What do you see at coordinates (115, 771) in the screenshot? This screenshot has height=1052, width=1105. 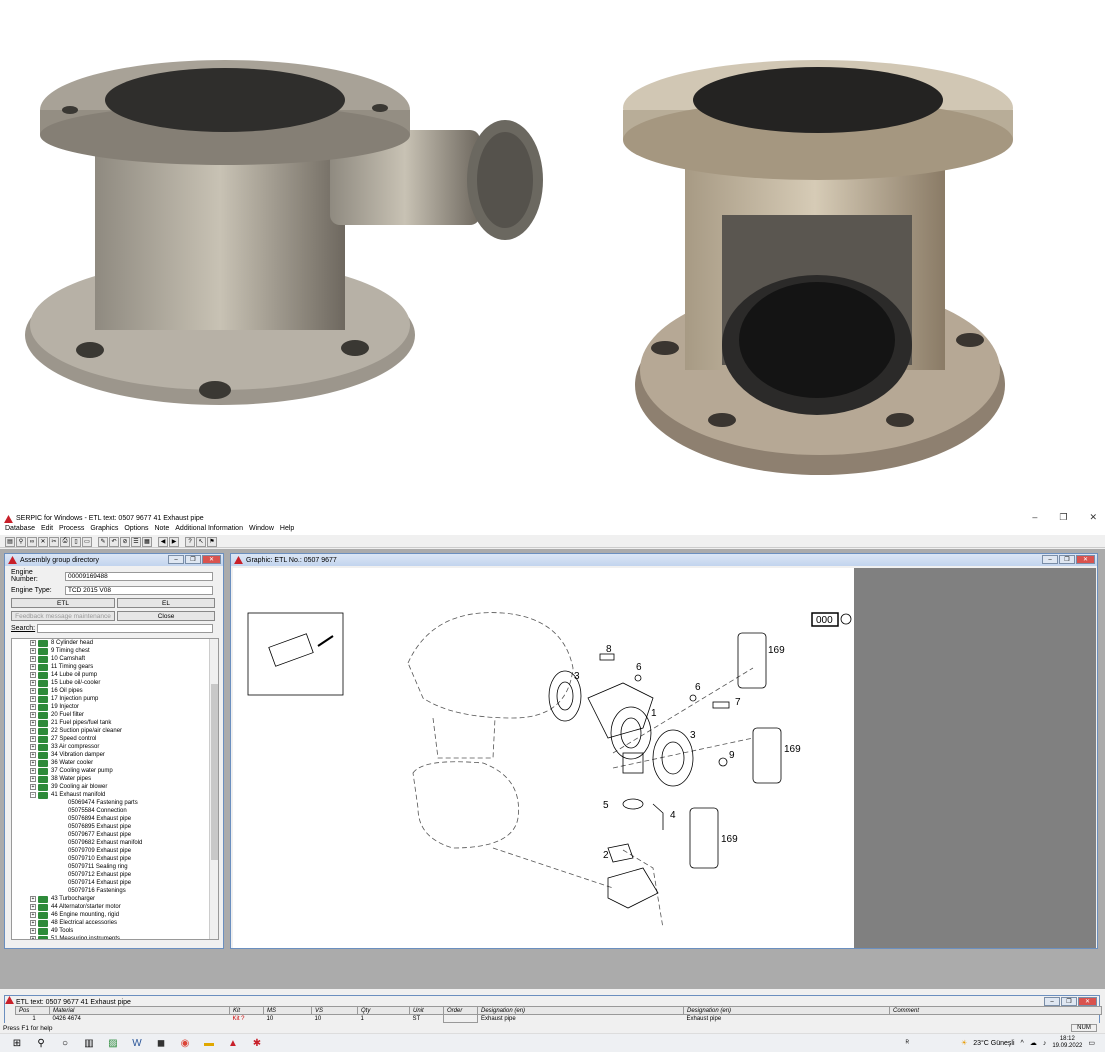 I see `tree-group-item: +37 Cooling water pump` at bounding box center [115, 771].